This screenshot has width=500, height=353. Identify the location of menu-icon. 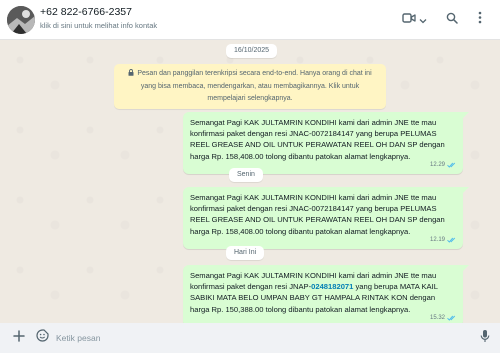
(480, 20).